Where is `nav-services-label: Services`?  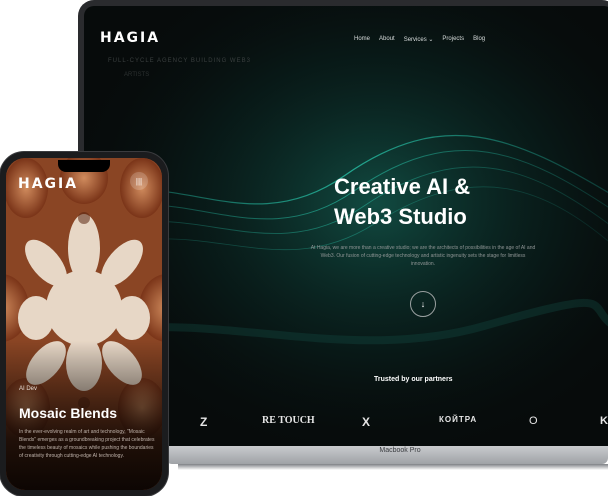 nav-services-label: Services is located at coordinates (415, 40).